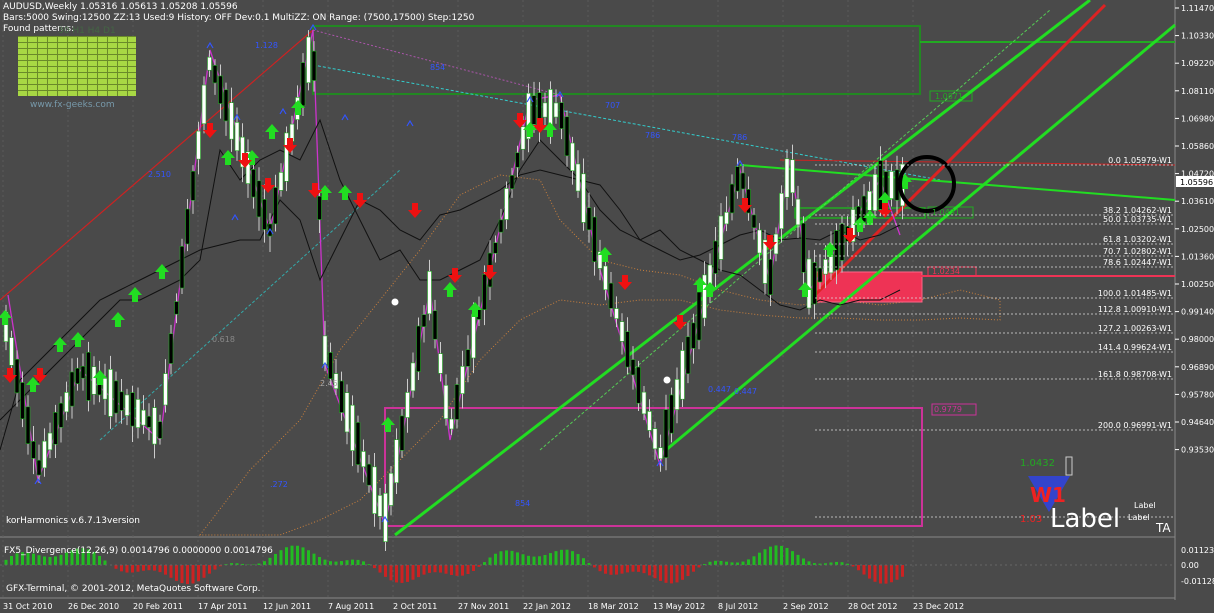  What do you see at coordinates (652, 135) in the screenshot?
I see `pattern-label: 786` at bounding box center [652, 135].